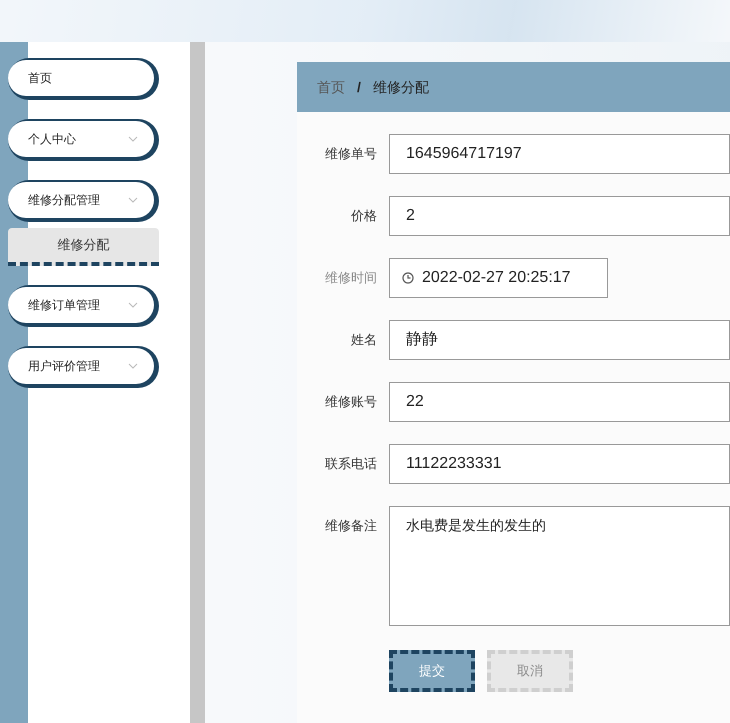 This screenshot has height=723, width=730. Describe the element at coordinates (350, 464) in the screenshot. I see `field-label: 联系电话` at that location.